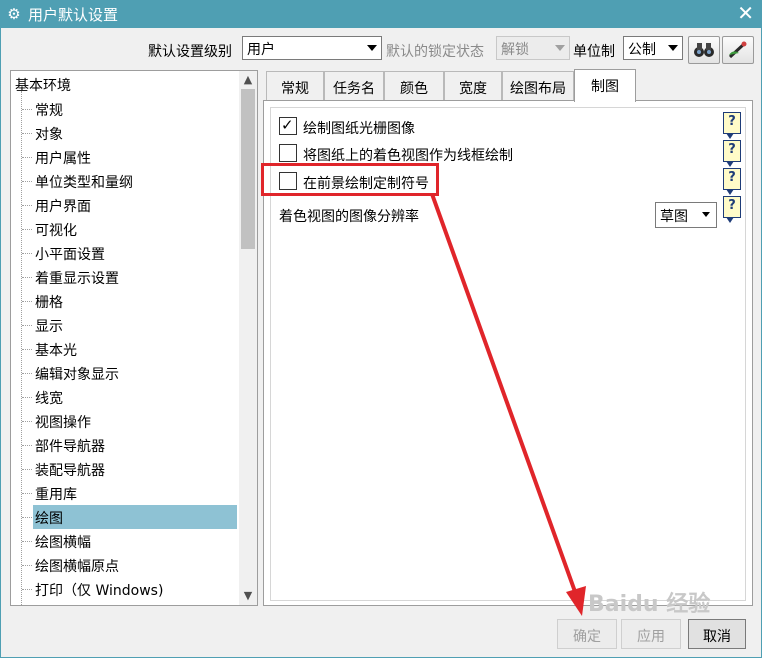 The width and height of the screenshot is (762, 658). What do you see at coordinates (135, 373) in the screenshot?
I see `tree-item: 编辑对象显示` at bounding box center [135, 373].